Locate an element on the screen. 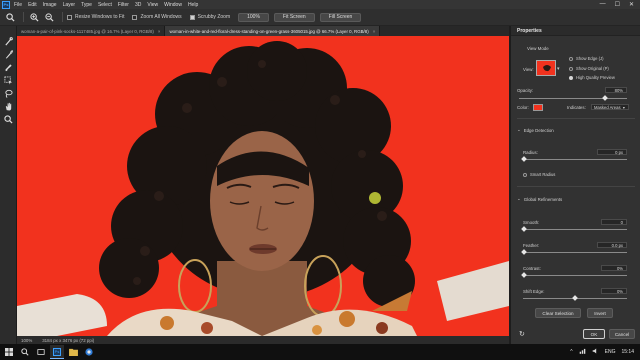 The image size is (640, 360). clock: 15:14 is located at coordinates (627, 352).